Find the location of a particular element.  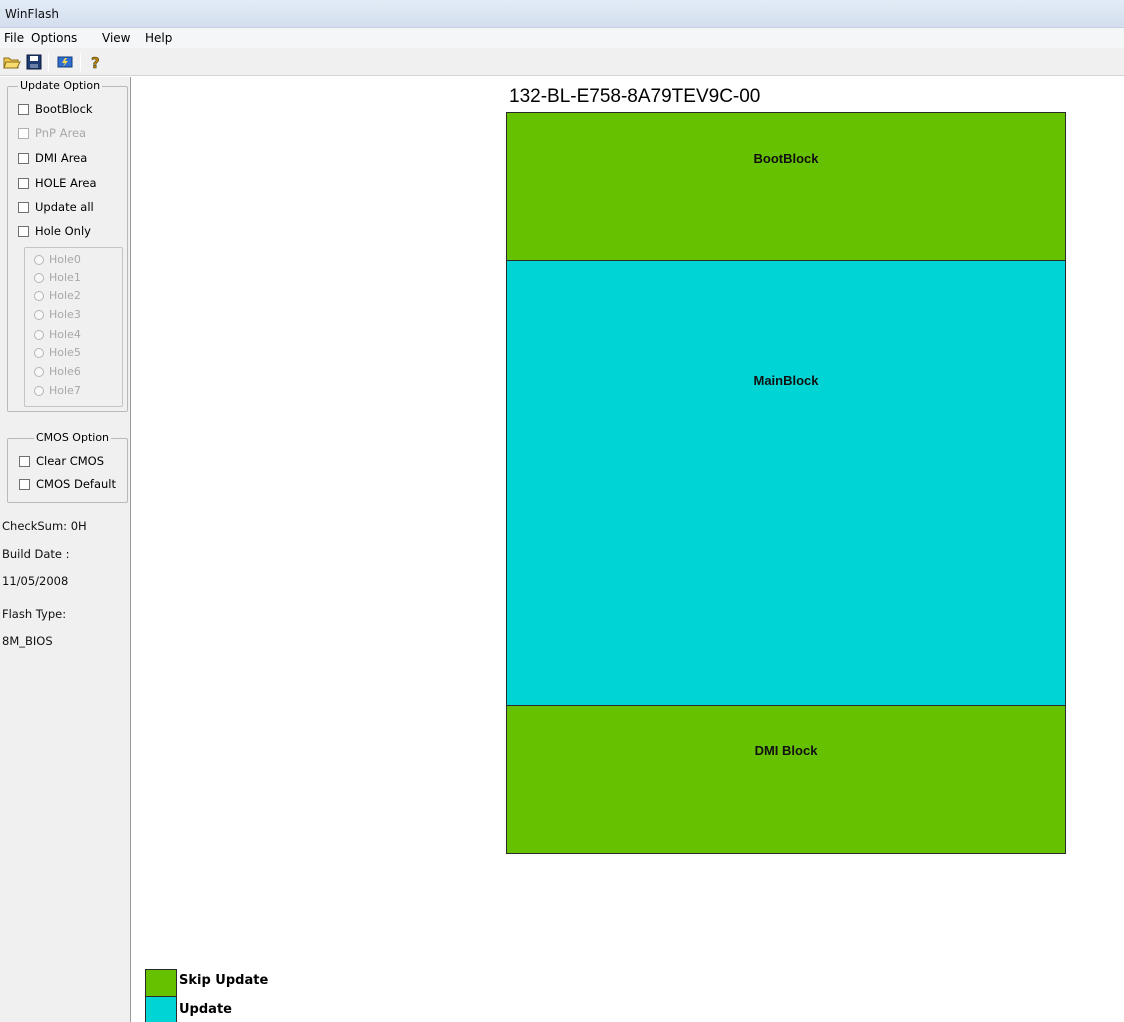

update-all-checkbox: Update all is located at coordinates (56, 207).